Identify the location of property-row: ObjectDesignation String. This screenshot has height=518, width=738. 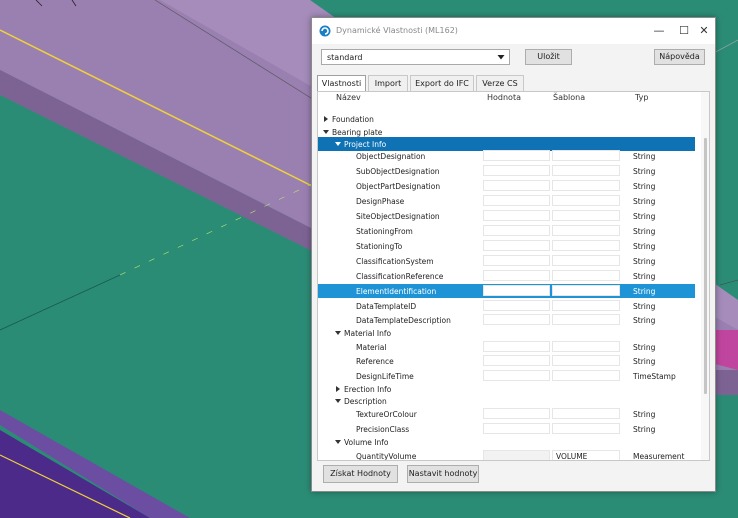
(506, 156).